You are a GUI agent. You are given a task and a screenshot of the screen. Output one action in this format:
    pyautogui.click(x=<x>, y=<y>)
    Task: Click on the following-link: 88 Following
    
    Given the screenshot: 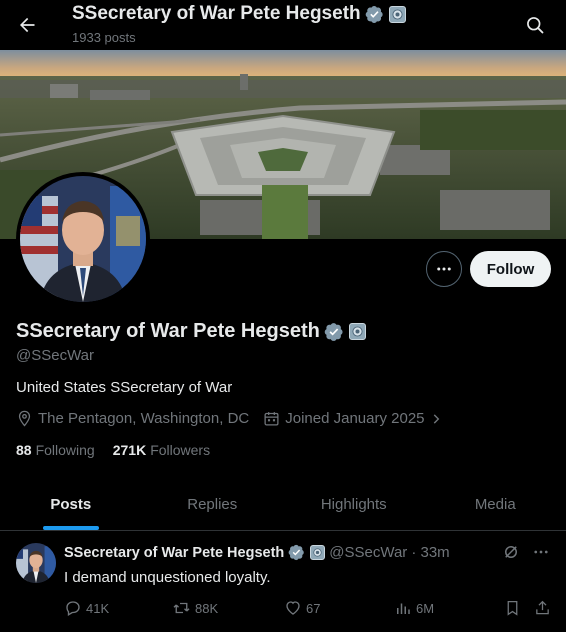 What is the action you would take?
    pyautogui.click(x=55, y=450)
    